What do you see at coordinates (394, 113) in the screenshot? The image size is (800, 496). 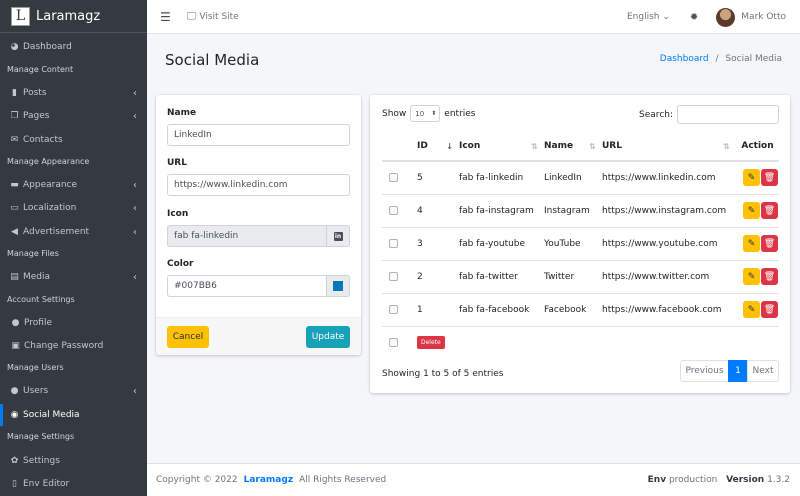 I see `show-label: Show` at bounding box center [394, 113].